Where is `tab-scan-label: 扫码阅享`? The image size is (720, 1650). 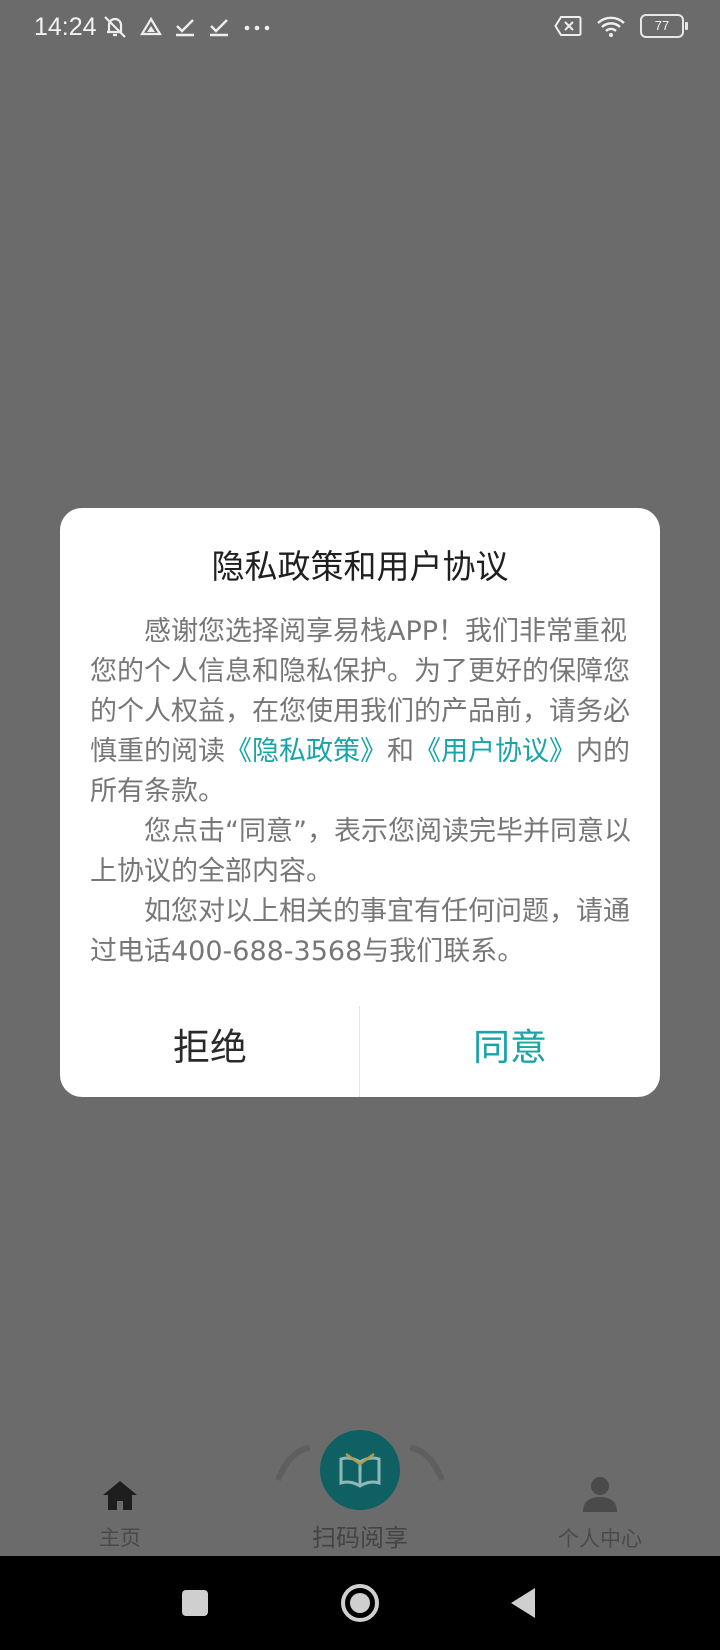 tab-scan-label: 扫码阅享 is located at coordinates (360, 1538).